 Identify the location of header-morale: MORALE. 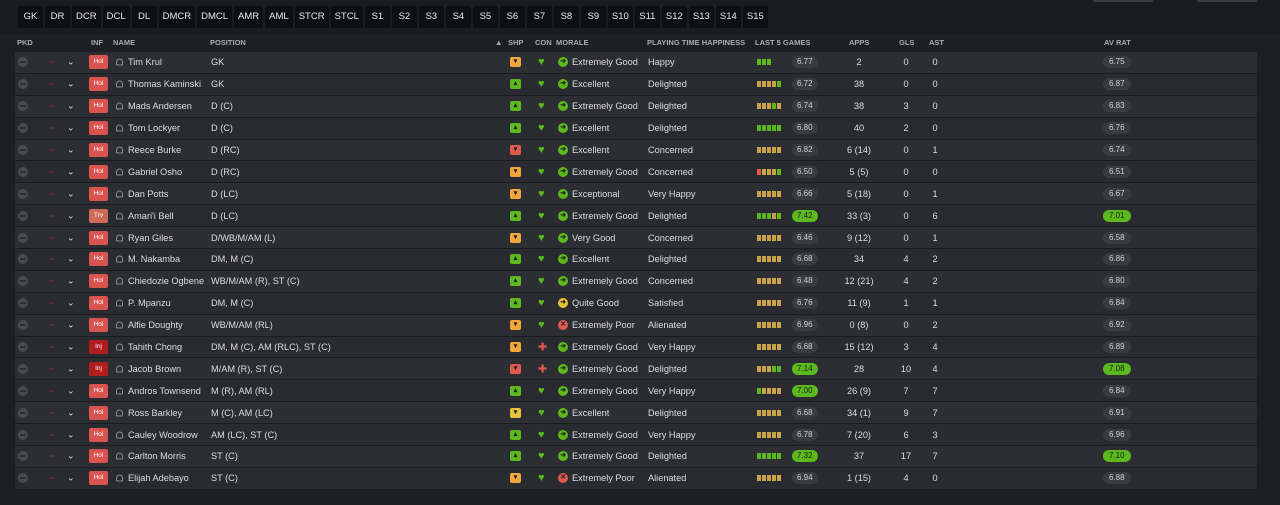
(572, 42).